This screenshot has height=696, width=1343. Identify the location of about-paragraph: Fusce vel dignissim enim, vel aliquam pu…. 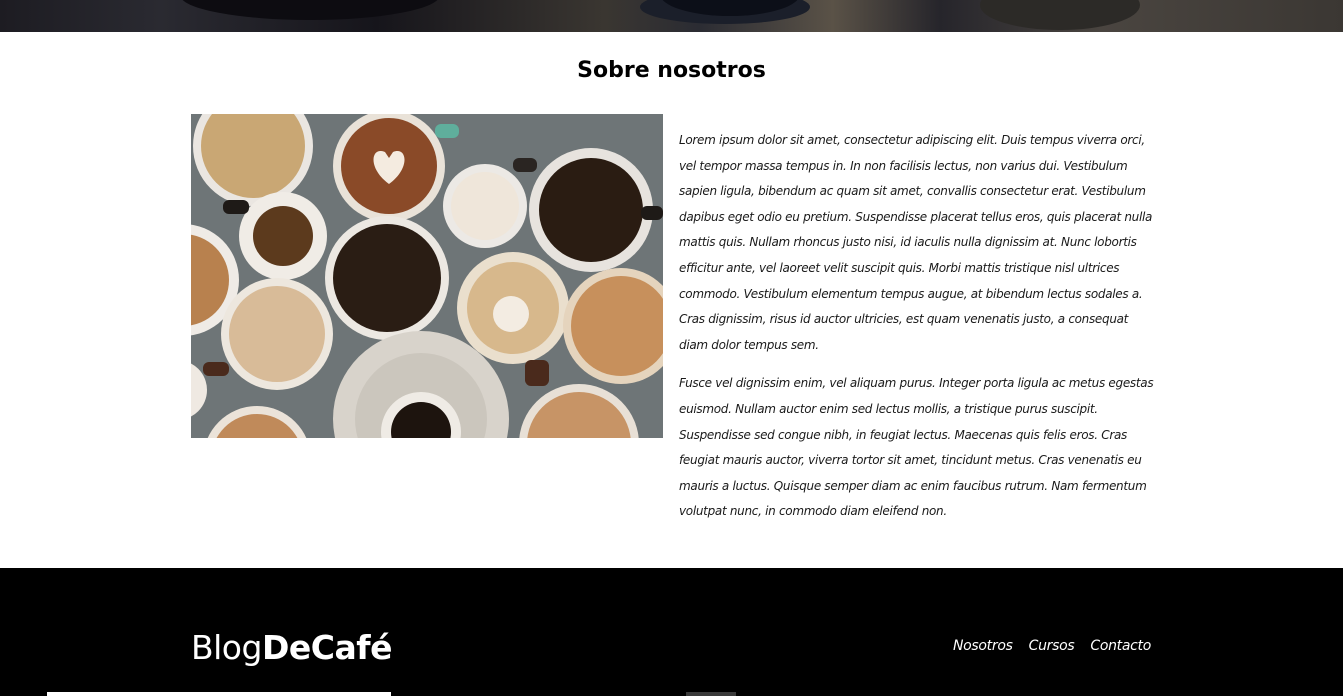
(916, 447).